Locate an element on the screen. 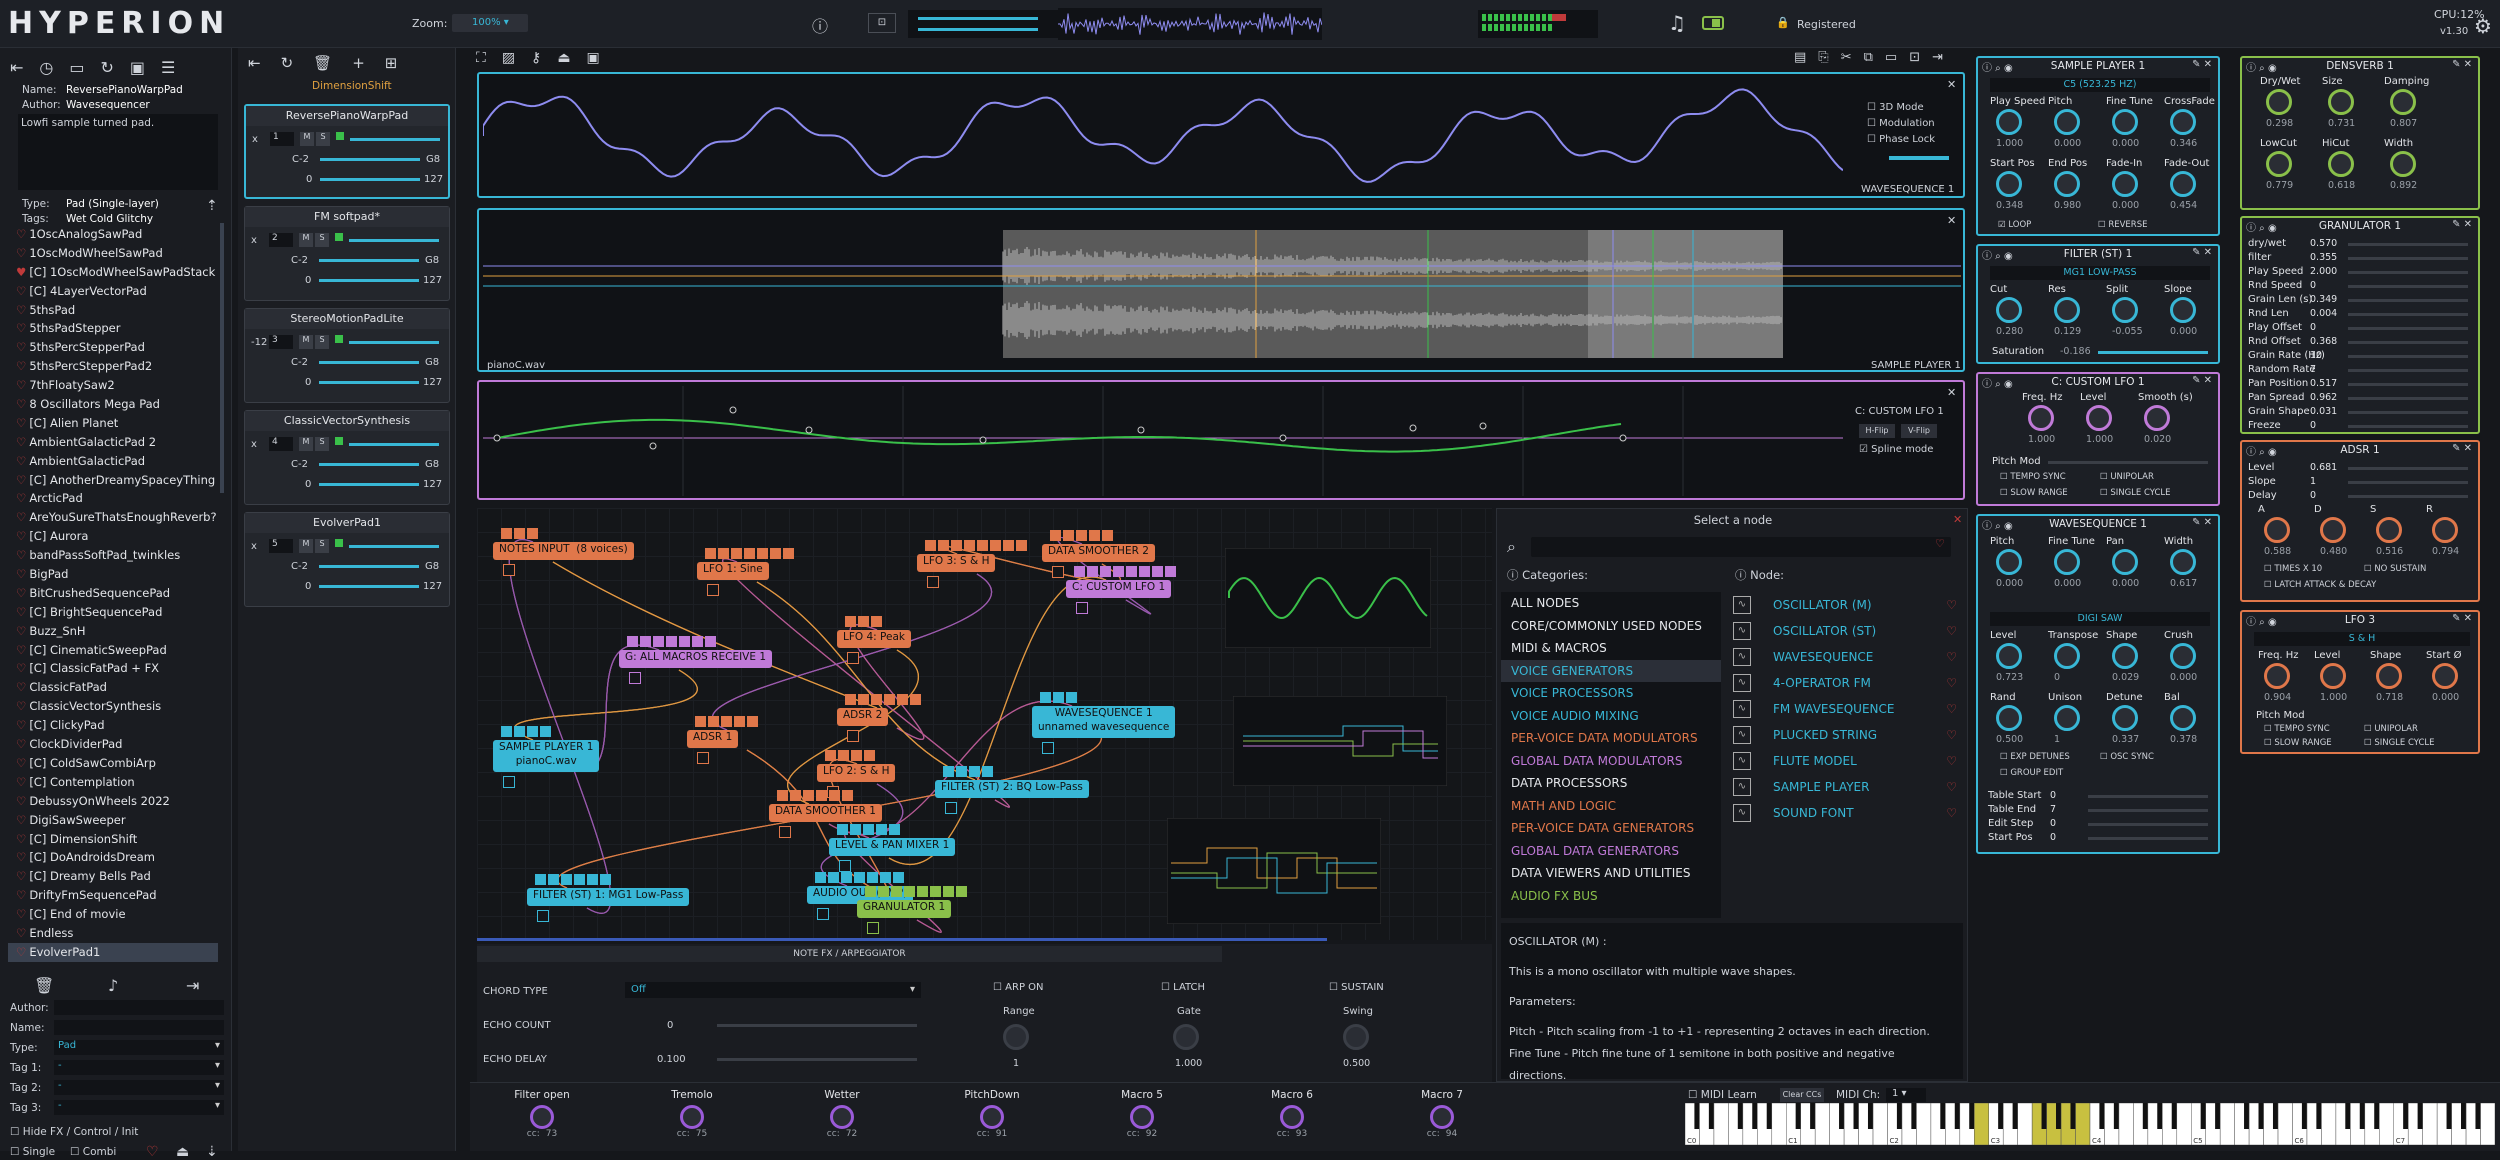 This screenshot has width=2500, height=1160. trash-icon: 🗑 is located at coordinates (44, 985).